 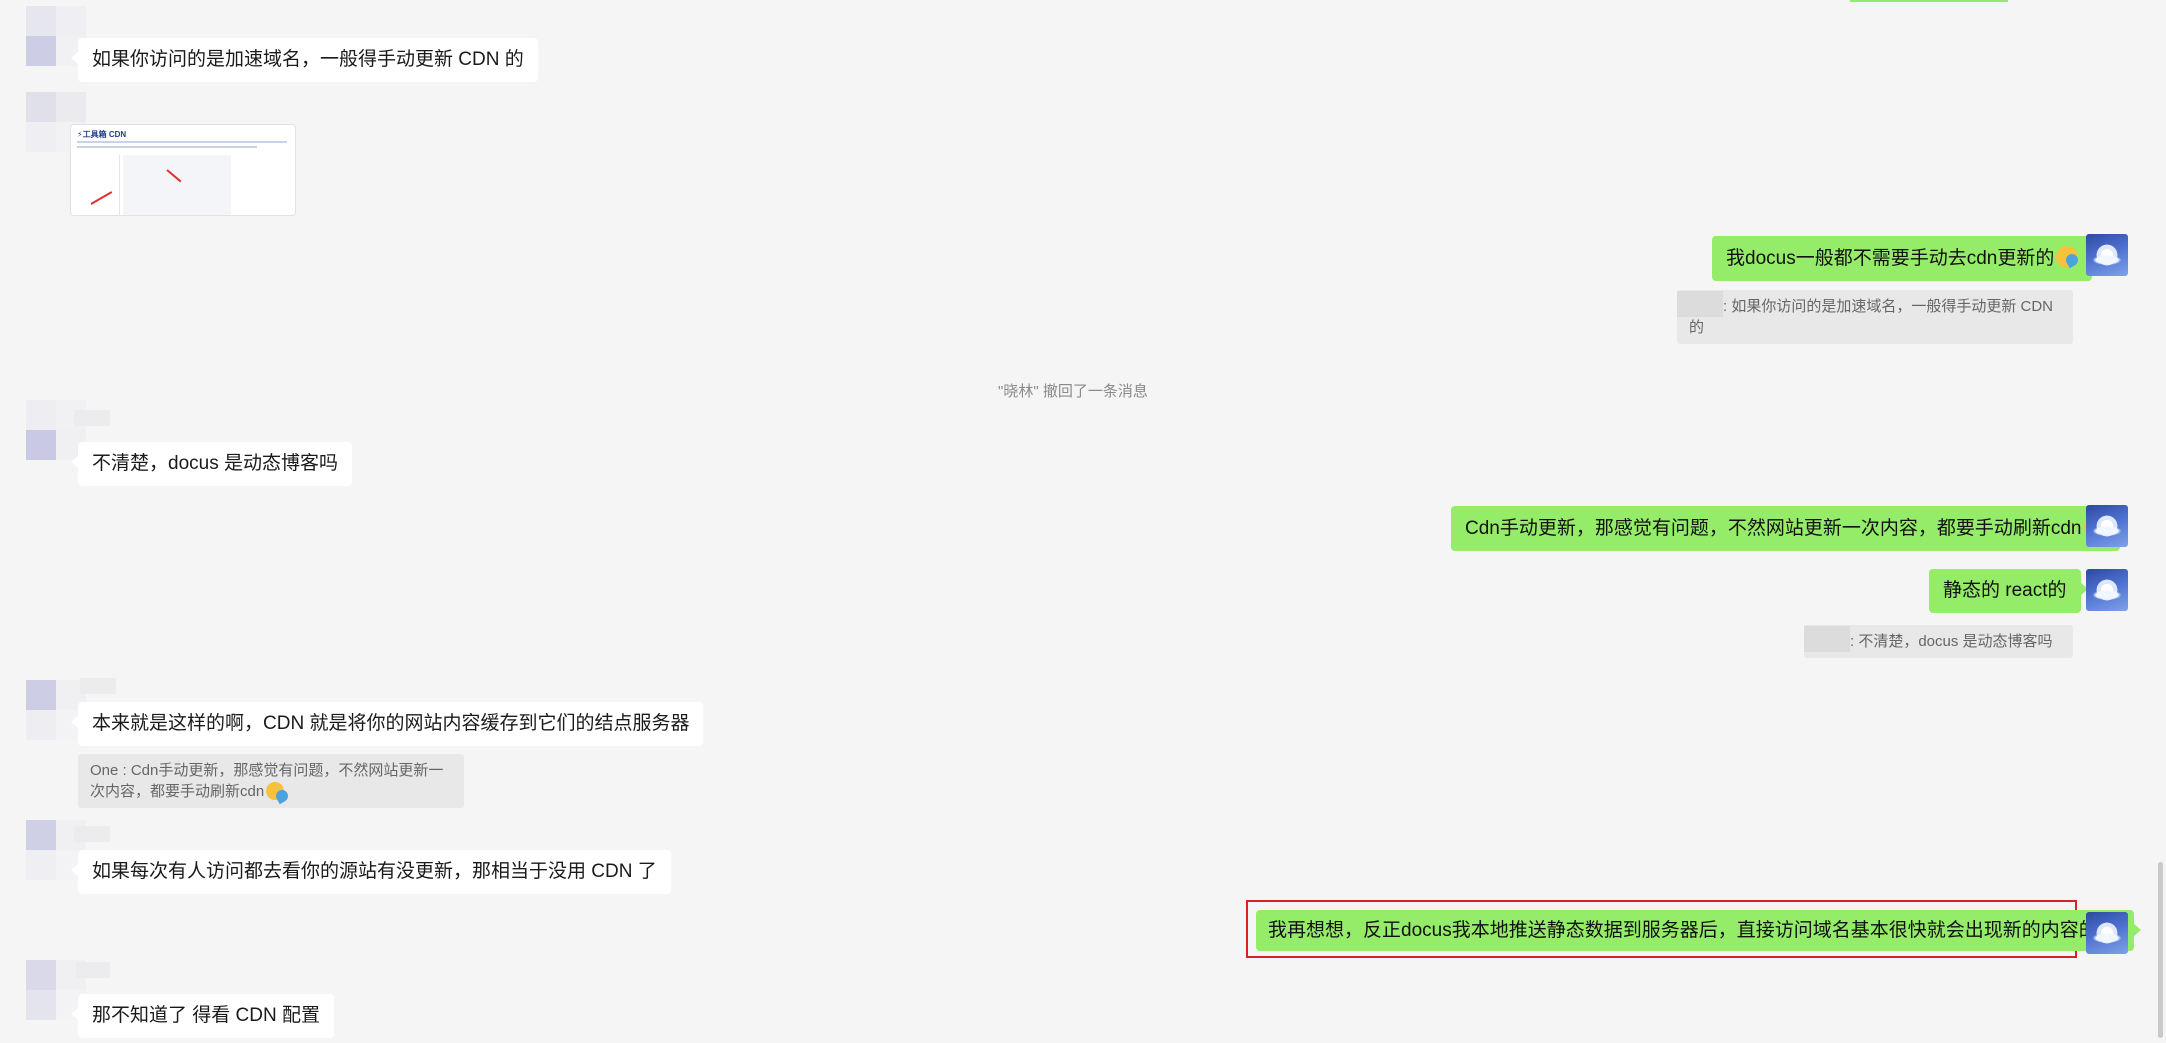 I want to click on message-bubble: 那不知道了 得看 CDN 配置, so click(x=202, y=1016).